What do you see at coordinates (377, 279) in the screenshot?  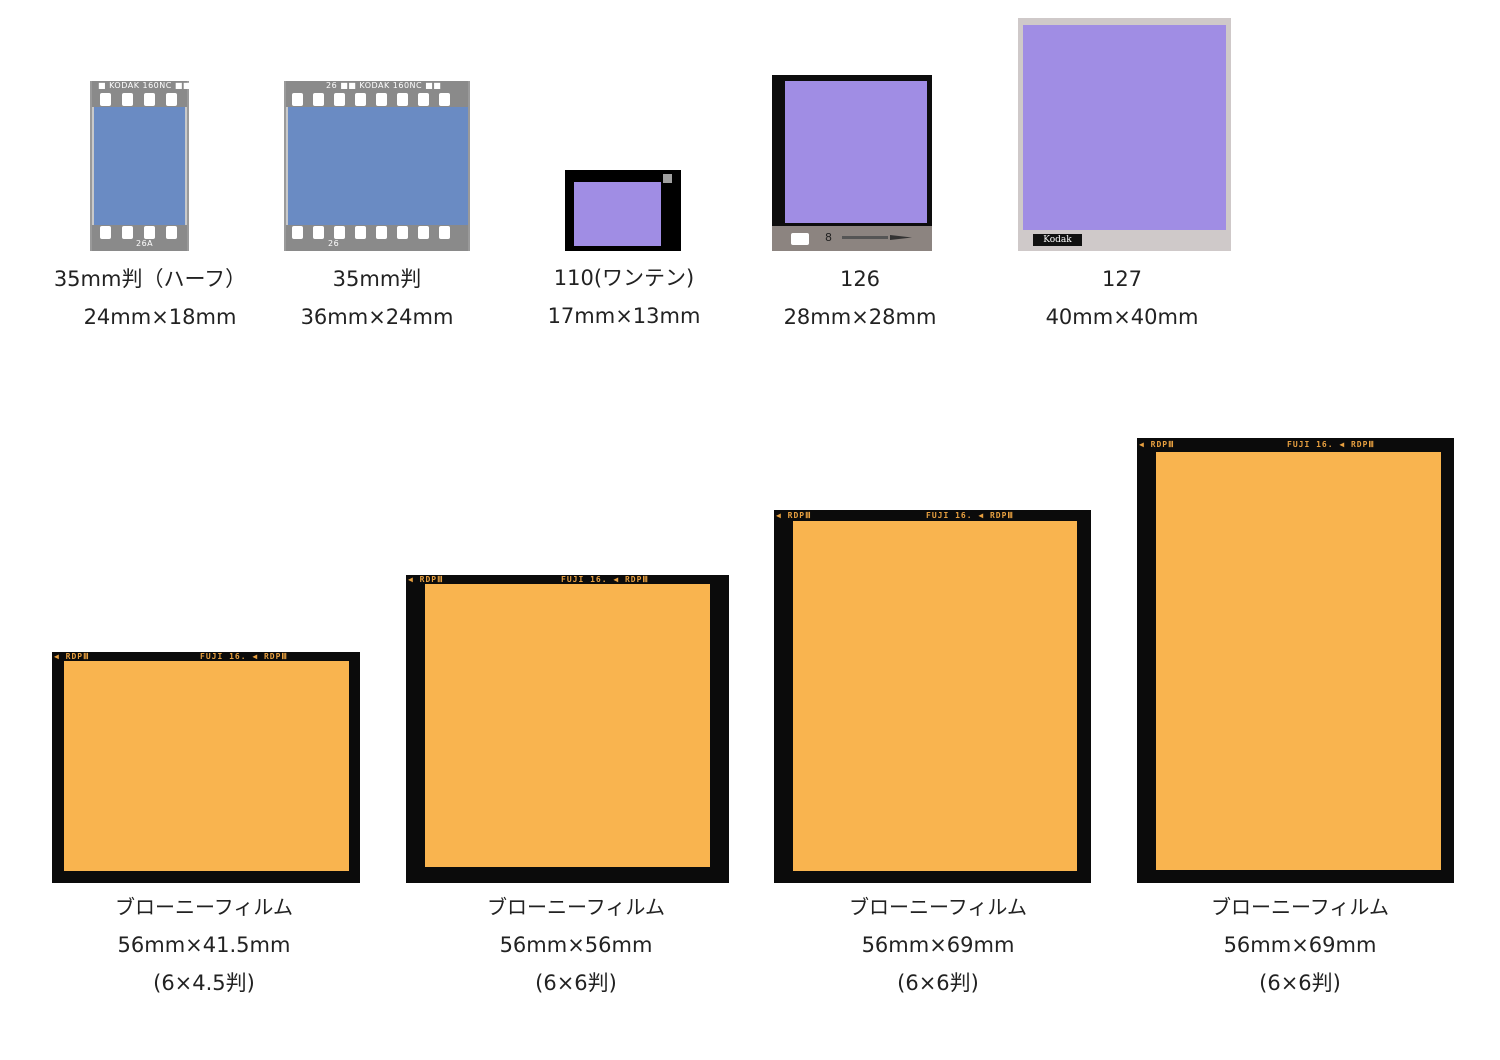 I see `format-name: 35mm判` at bounding box center [377, 279].